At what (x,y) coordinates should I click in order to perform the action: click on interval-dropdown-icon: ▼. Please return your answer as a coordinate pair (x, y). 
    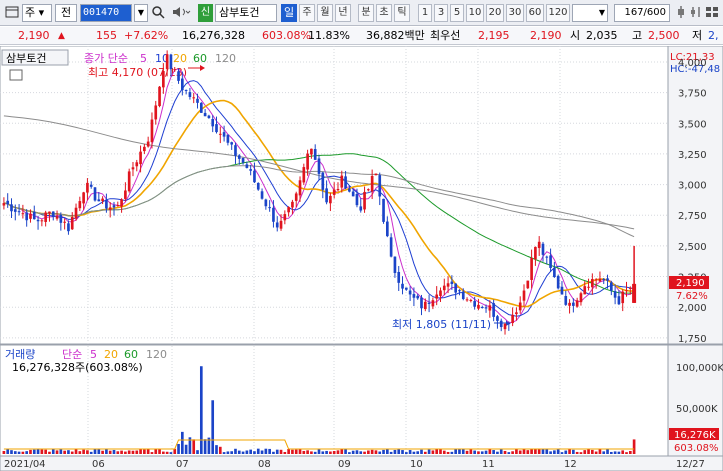
    Looking at the image, I should click on (590, 13).